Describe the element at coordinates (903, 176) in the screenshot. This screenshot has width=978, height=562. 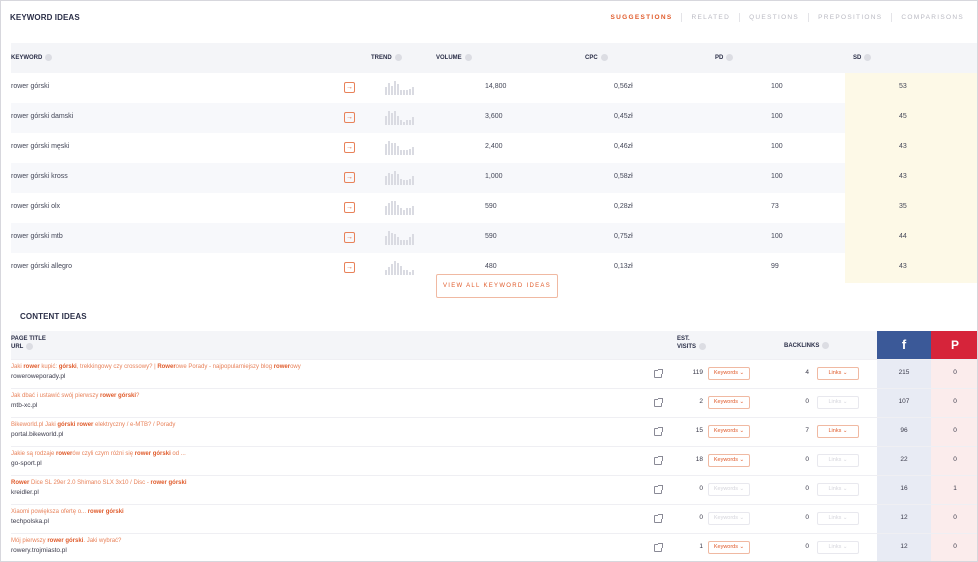
I see `sd-cell: 43` at that location.